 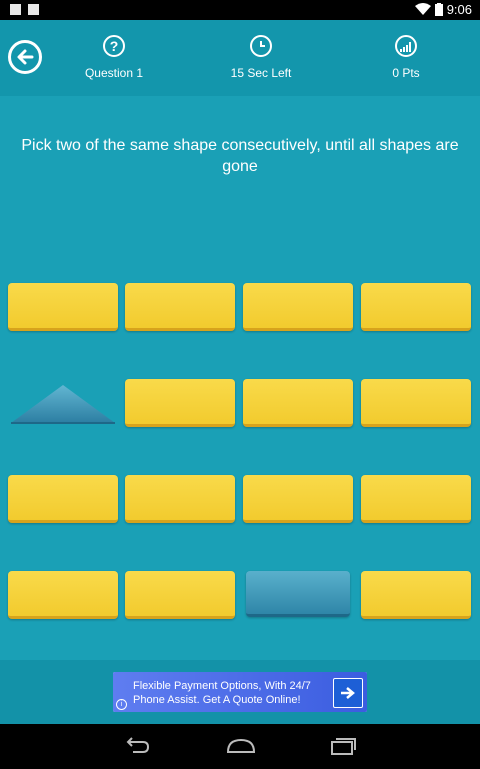 What do you see at coordinates (114, 73) in the screenshot?
I see `question-label: Question 1` at bounding box center [114, 73].